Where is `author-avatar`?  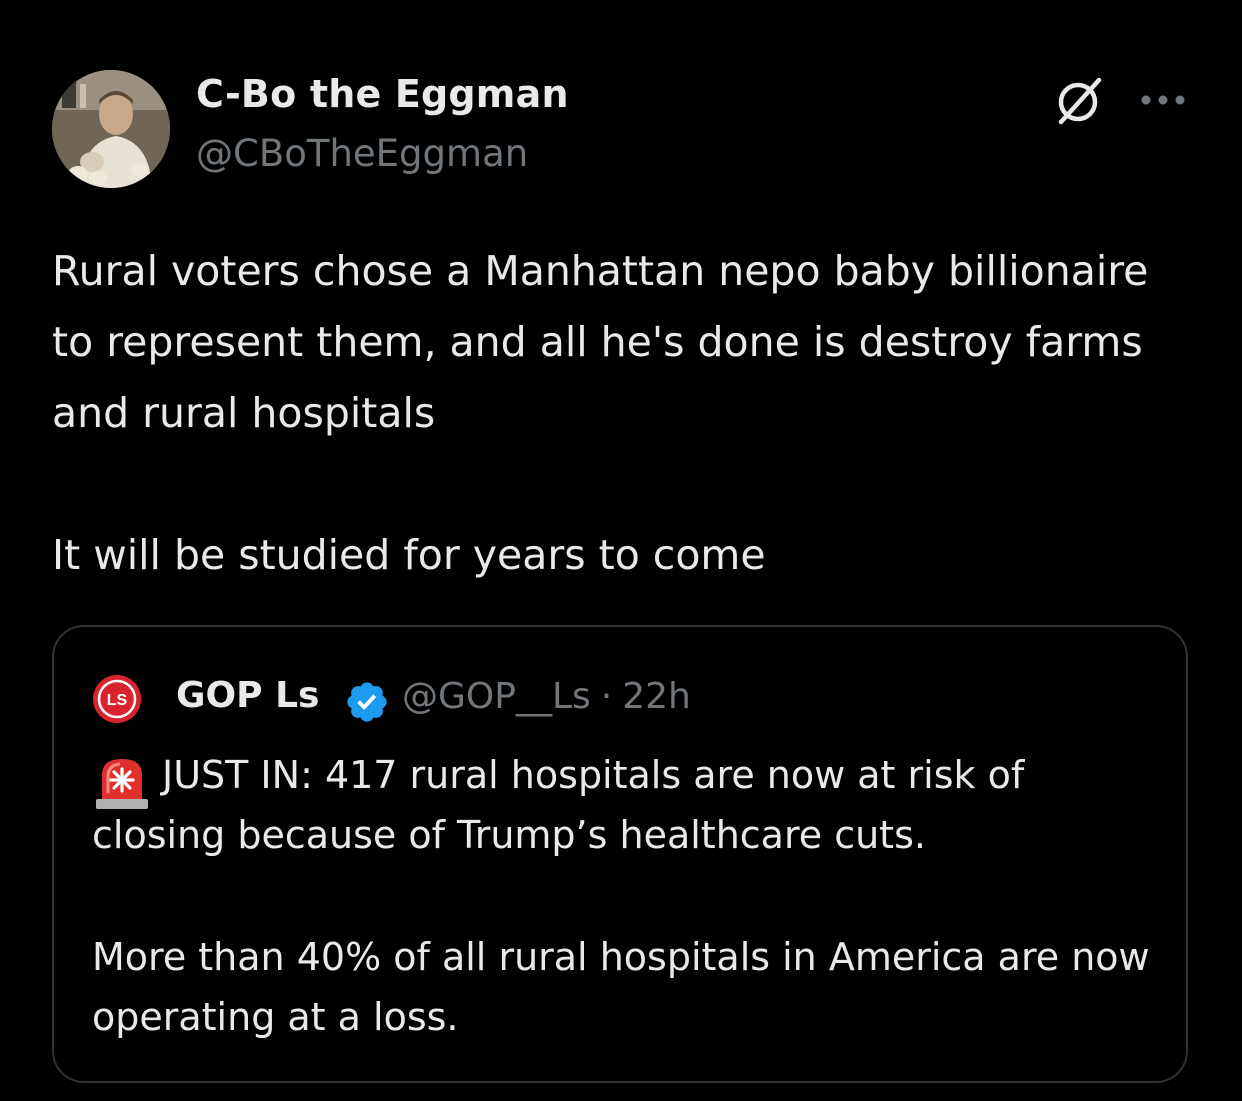 author-avatar is located at coordinates (111, 129).